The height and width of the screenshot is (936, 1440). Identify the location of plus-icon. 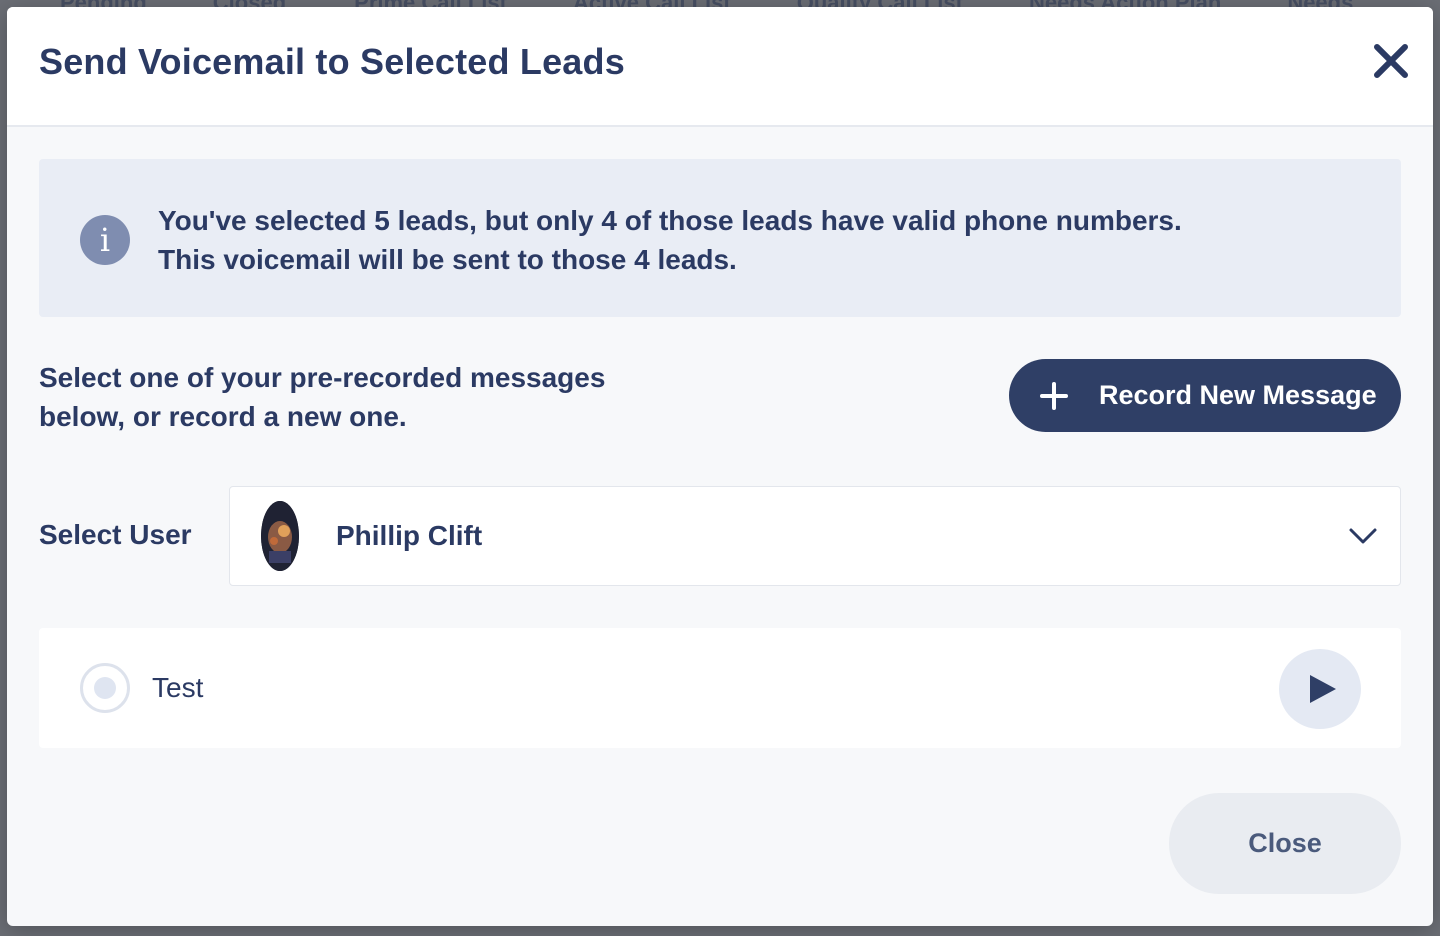
(1054, 395).